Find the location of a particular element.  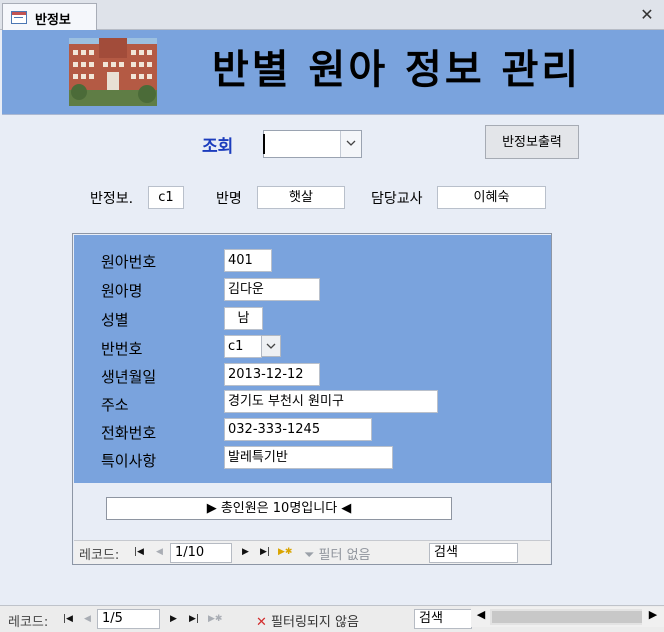

document-tab: 반정보 is located at coordinates (49, 16).